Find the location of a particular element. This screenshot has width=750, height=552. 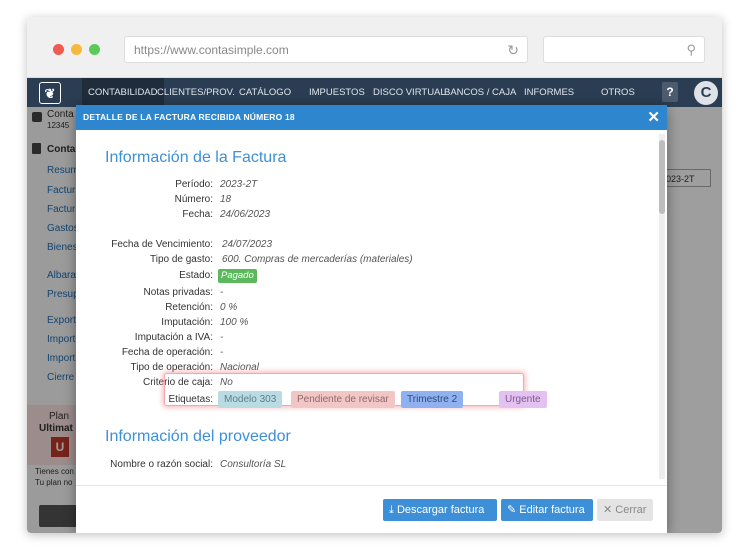

user-avatar: C is located at coordinates (706, 93).